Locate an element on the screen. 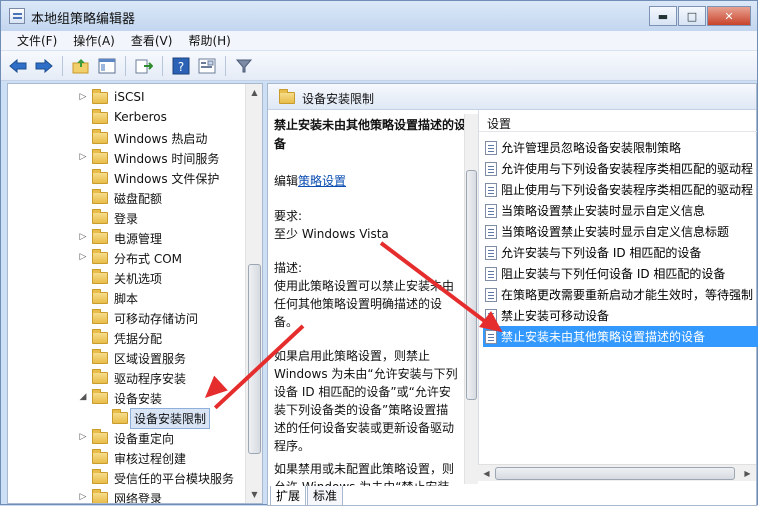 The image size is (758, 506). setting-row: 允许安装与下列设备 ID 相匹配的设备 is located at coordinates (620, 252).